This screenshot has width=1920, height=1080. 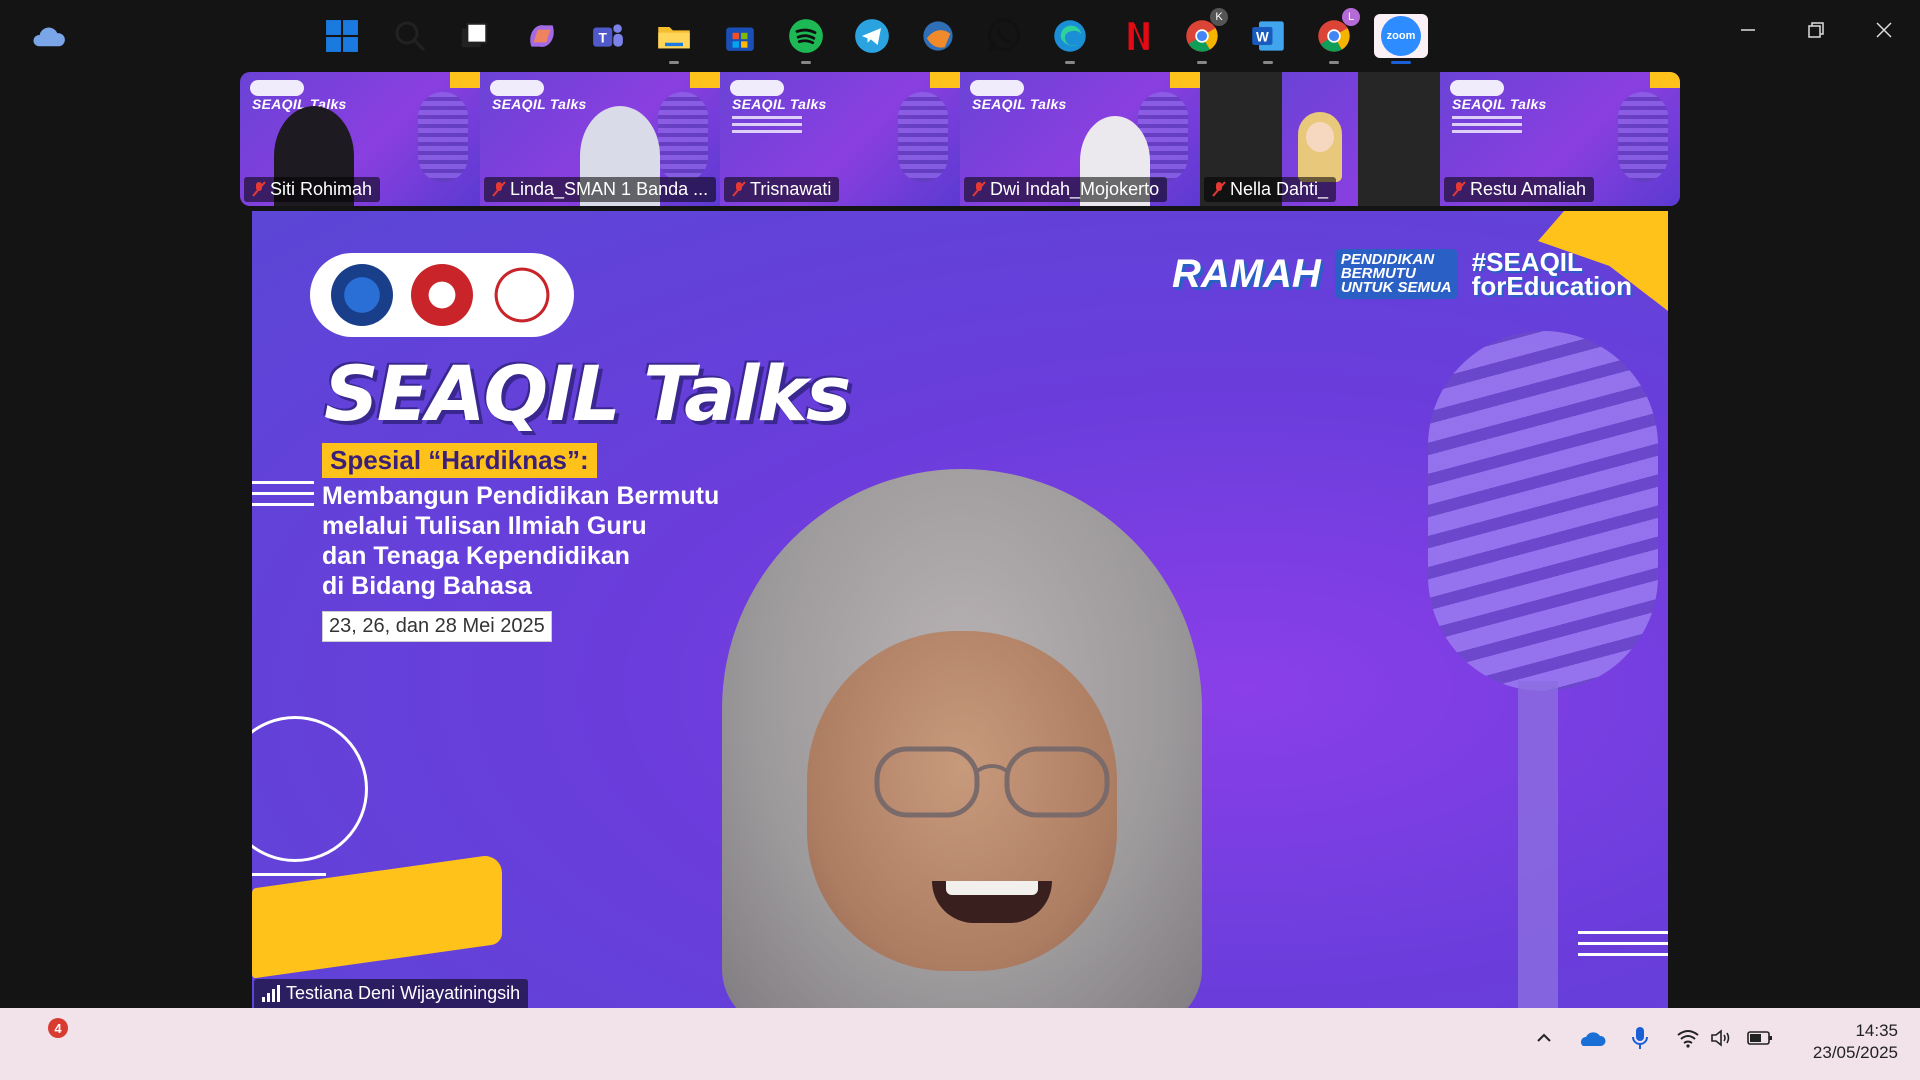 I want to click on microsoft-store-button, so click(x=740, y=36).